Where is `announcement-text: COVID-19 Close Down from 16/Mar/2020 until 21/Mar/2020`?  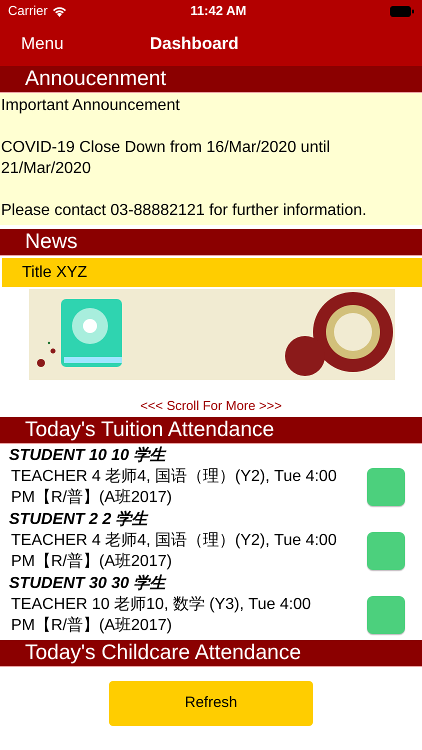
announcement-text: COVID-19 Close Down from 16/Mar/2020 until 21/Mar/2020 is located at coordinates (166, 158).